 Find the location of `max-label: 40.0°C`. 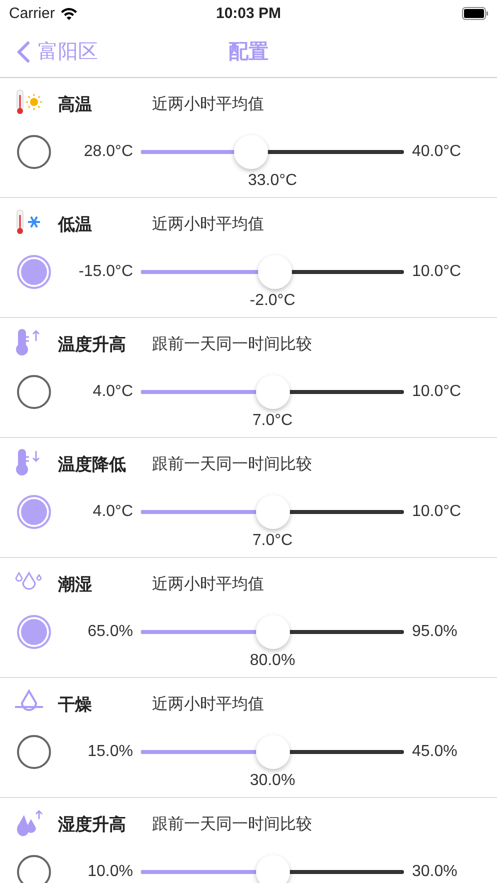

max-label: 40.0°C is located at coordinates (437, 152).